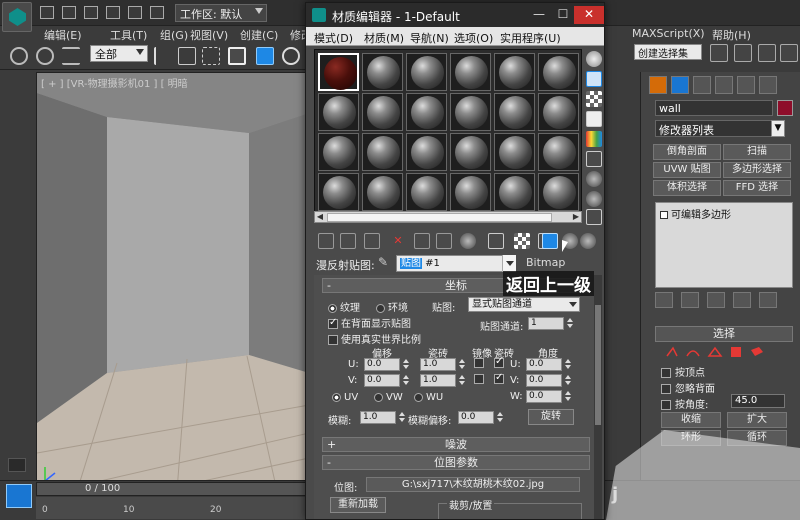 The height and width of the screenshot is (520, 800). What do you see at coordinates (539, 15) in the screenshot?
I see `minimize-icon: —` at bounding box center [539, 15].